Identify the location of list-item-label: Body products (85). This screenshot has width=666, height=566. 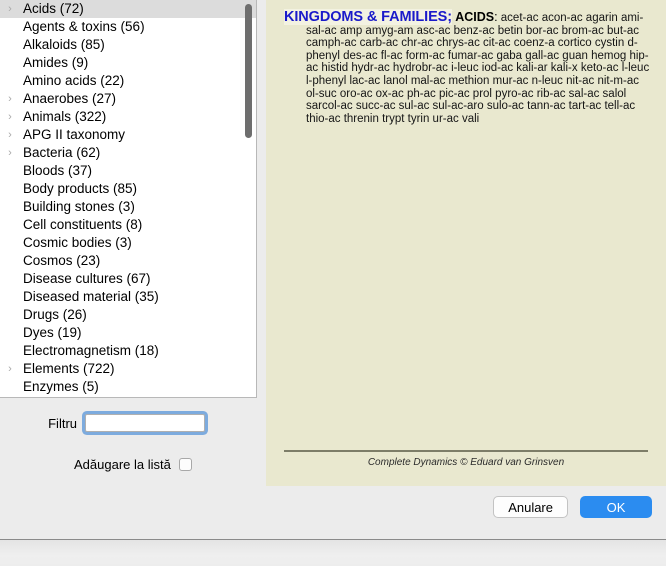
(80, 188).